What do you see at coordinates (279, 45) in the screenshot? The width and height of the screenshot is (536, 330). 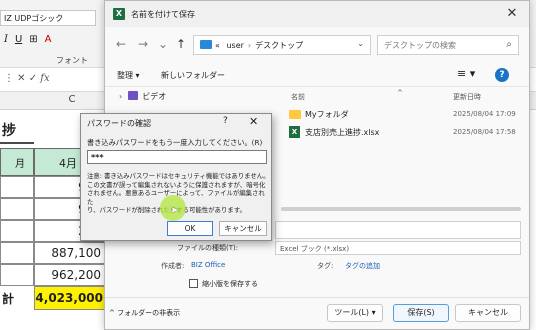 I see `address-desktop: デスクトップ` at bounding box center [279, 45].